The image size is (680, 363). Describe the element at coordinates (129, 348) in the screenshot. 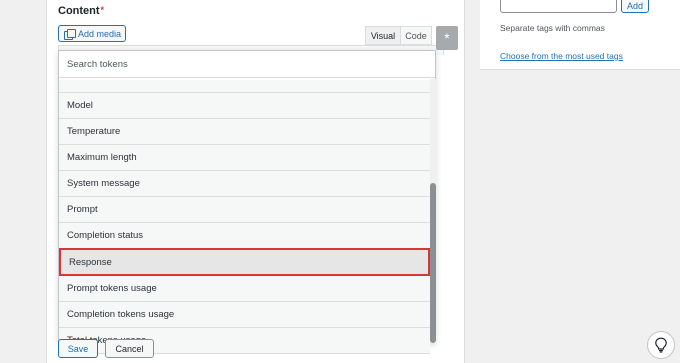

I see `cancel-button: Cancel` at that location.